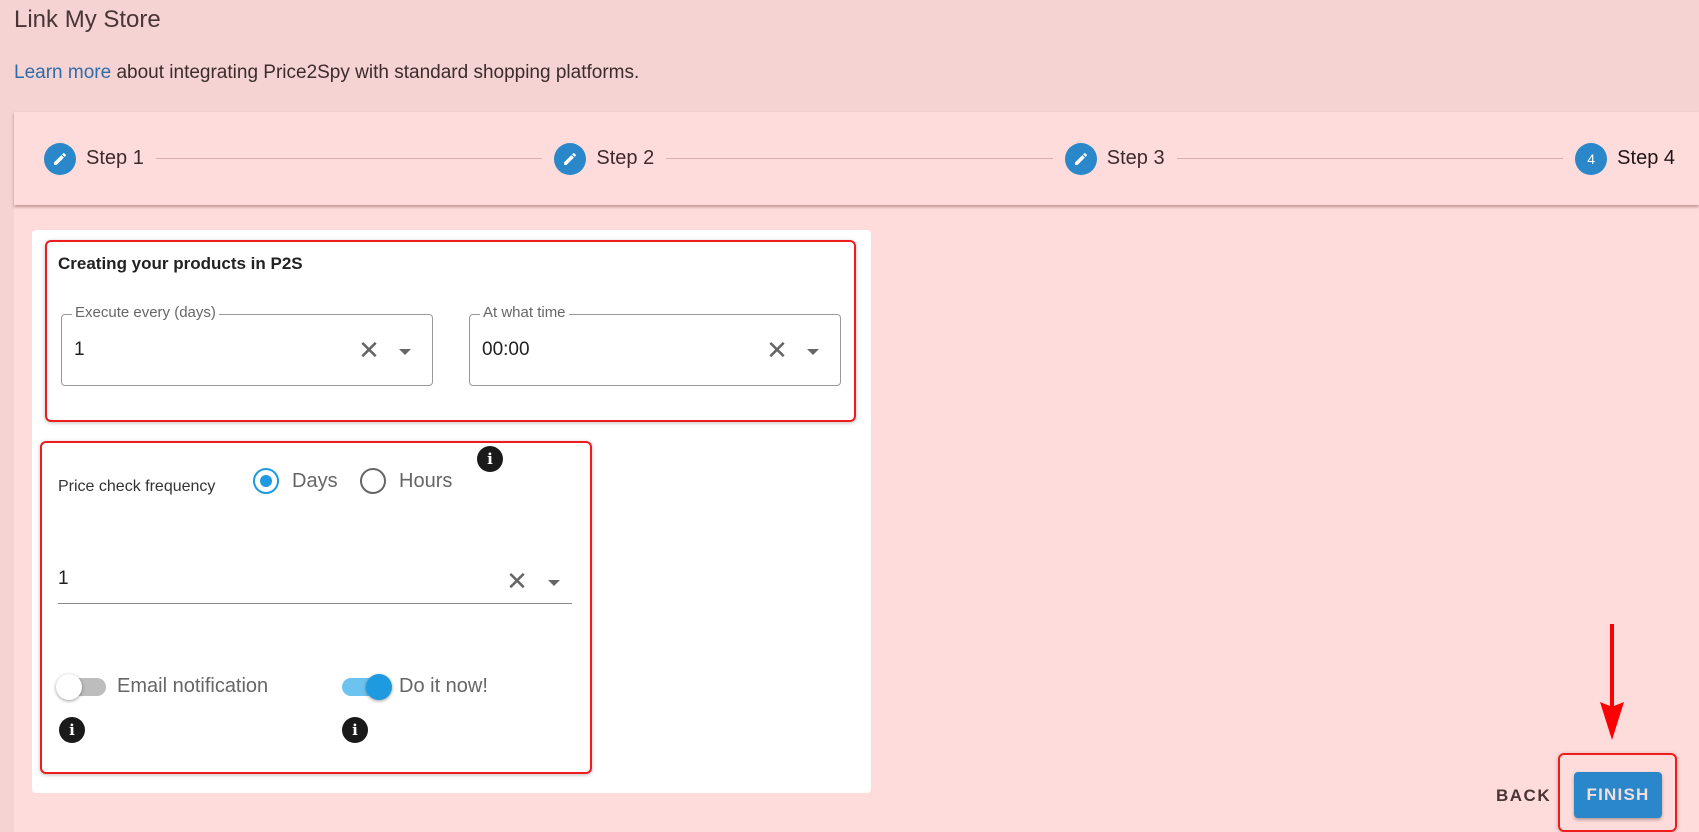 This screenshot has height=832, width=1699. I want to click on do-it-now-label: Do it now!, so click(443, 686).